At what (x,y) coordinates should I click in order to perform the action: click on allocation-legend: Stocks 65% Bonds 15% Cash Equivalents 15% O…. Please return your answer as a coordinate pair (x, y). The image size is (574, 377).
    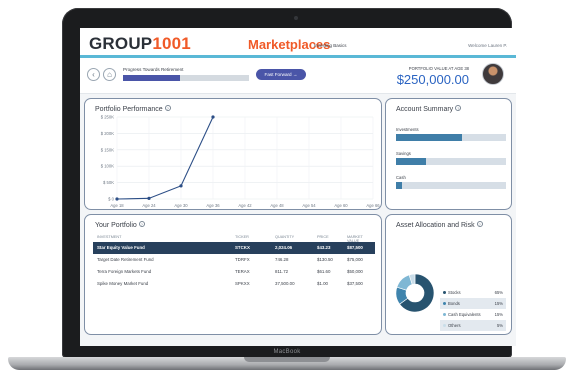
    Looking at the image, I should click on (473, 309).